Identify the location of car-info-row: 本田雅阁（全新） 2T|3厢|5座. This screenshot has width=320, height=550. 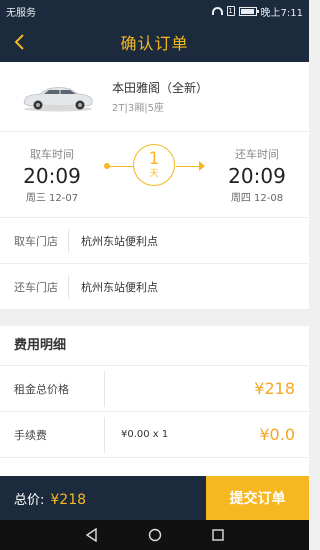
(154, 97).